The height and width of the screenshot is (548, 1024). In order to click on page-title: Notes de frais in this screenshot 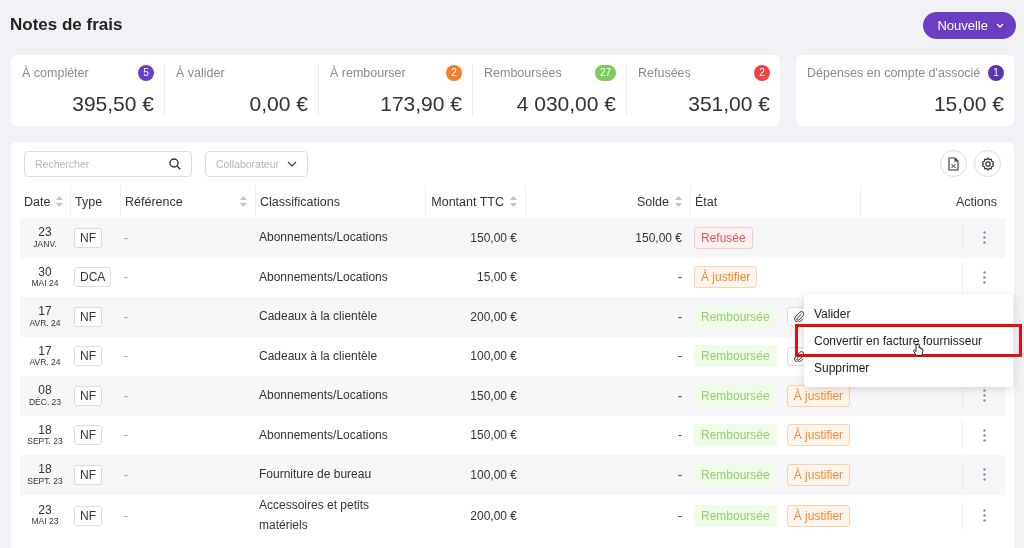, I will do `click(66, 25)`.